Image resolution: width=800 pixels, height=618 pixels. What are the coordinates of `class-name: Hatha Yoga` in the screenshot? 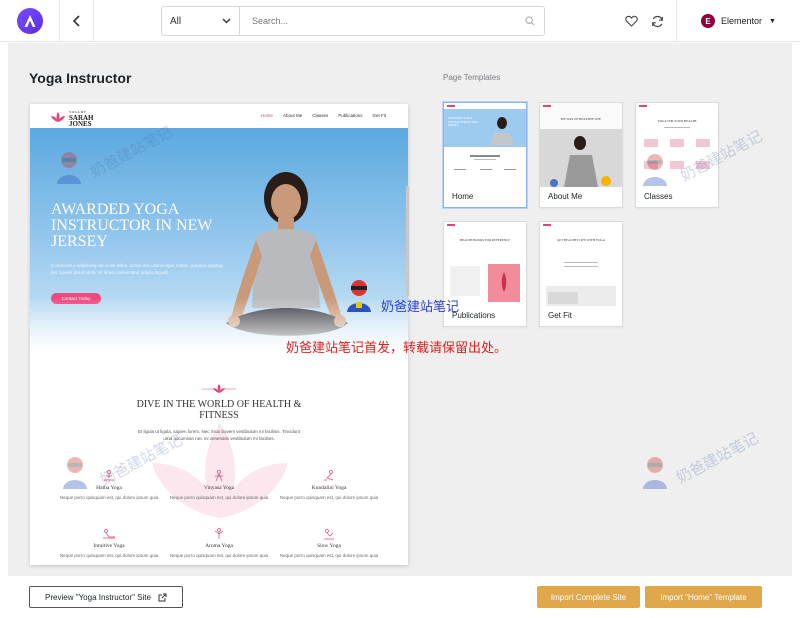 It's located at (109, 488).